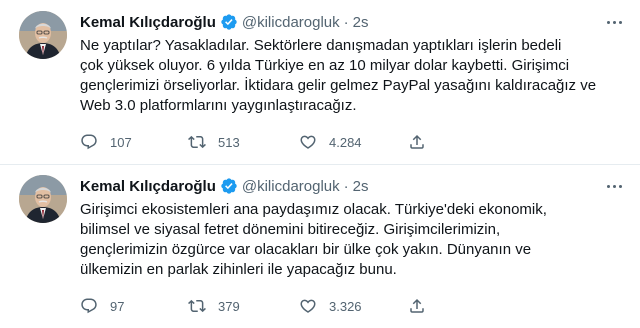 The width and height of the screenshot is (640, 328). I want to click on tweet-actions: 107 513 4.284, so click(340, 142).